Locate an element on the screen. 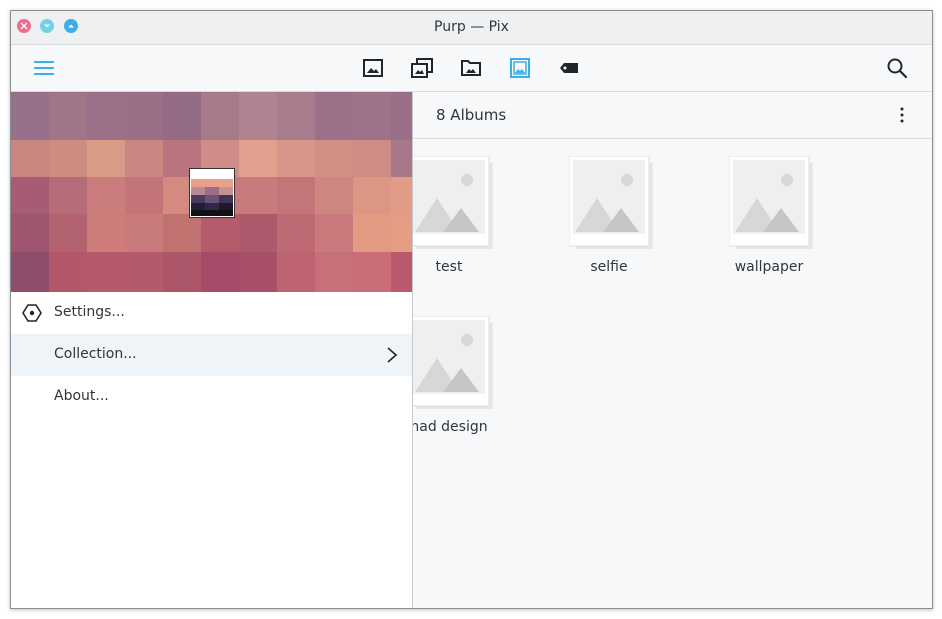 The image size is (942, 619). album-item: wallpaper is located at coordinates (769, 215).